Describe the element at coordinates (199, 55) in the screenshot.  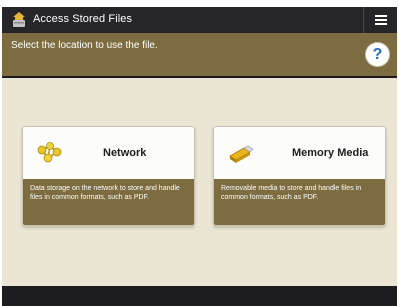
I see `instruction-bar: Select the location to use the file. ?` at that location.